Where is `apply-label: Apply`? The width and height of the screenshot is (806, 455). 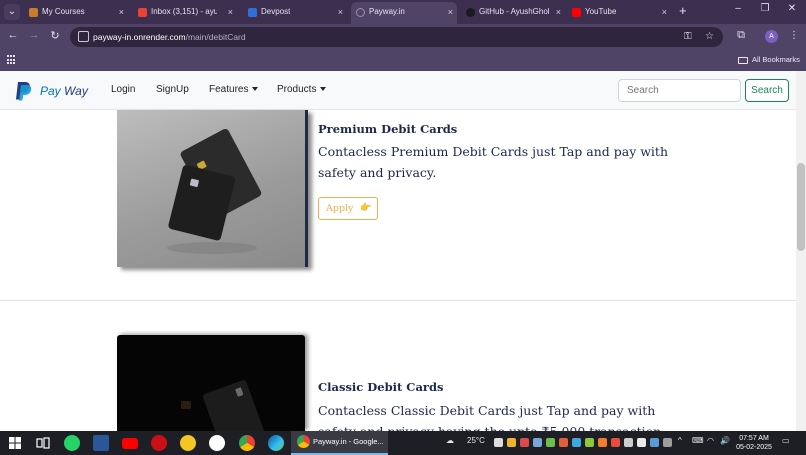
apply-label: Apply is located at coordinates (340, 208).